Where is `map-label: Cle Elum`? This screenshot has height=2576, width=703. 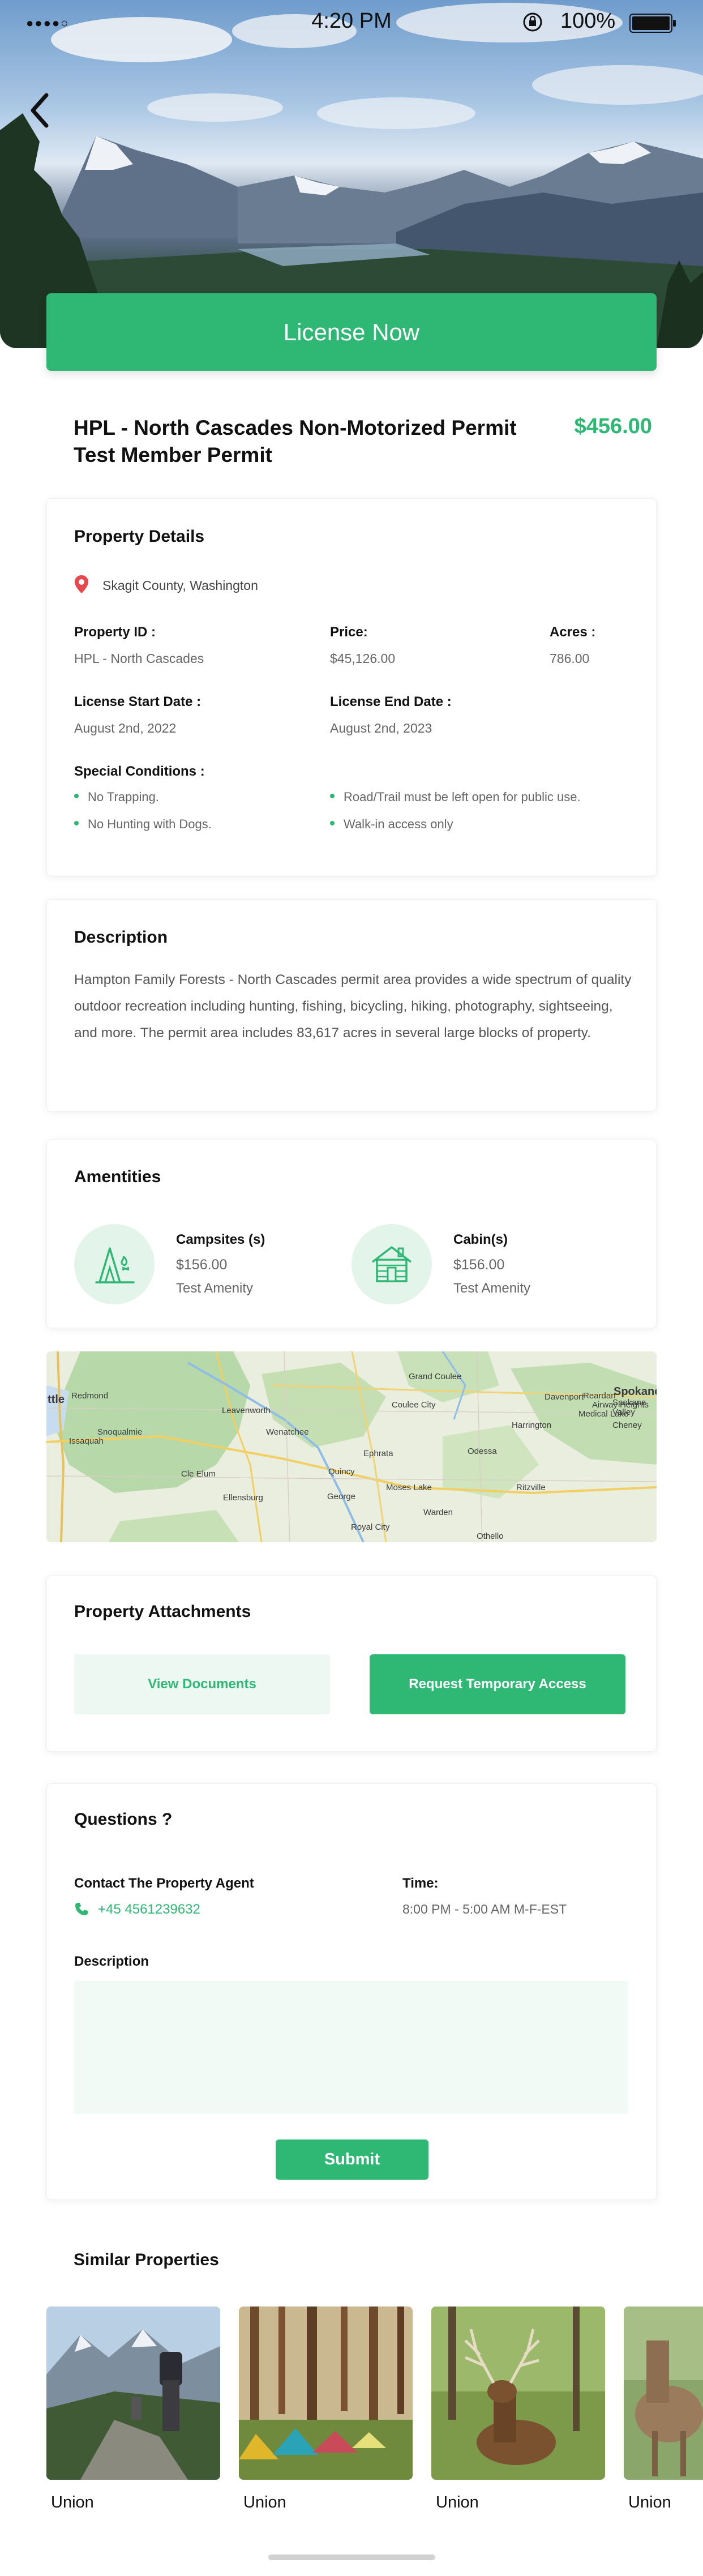 map-label: Cle Elum is located at coordinates (198, 1474).